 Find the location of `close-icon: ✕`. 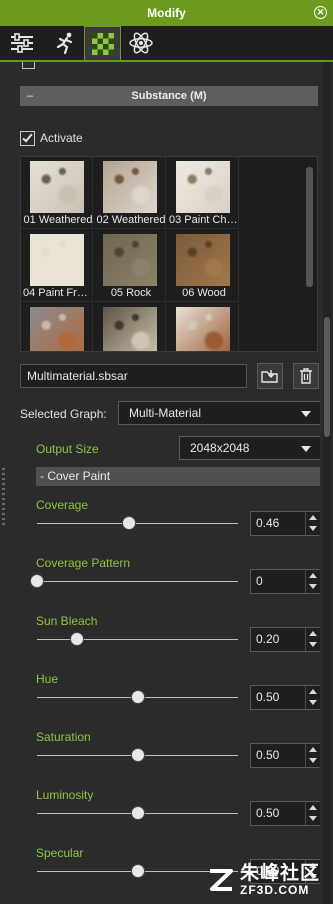

close-icon: ✕ is located at coordinates (320, 12).